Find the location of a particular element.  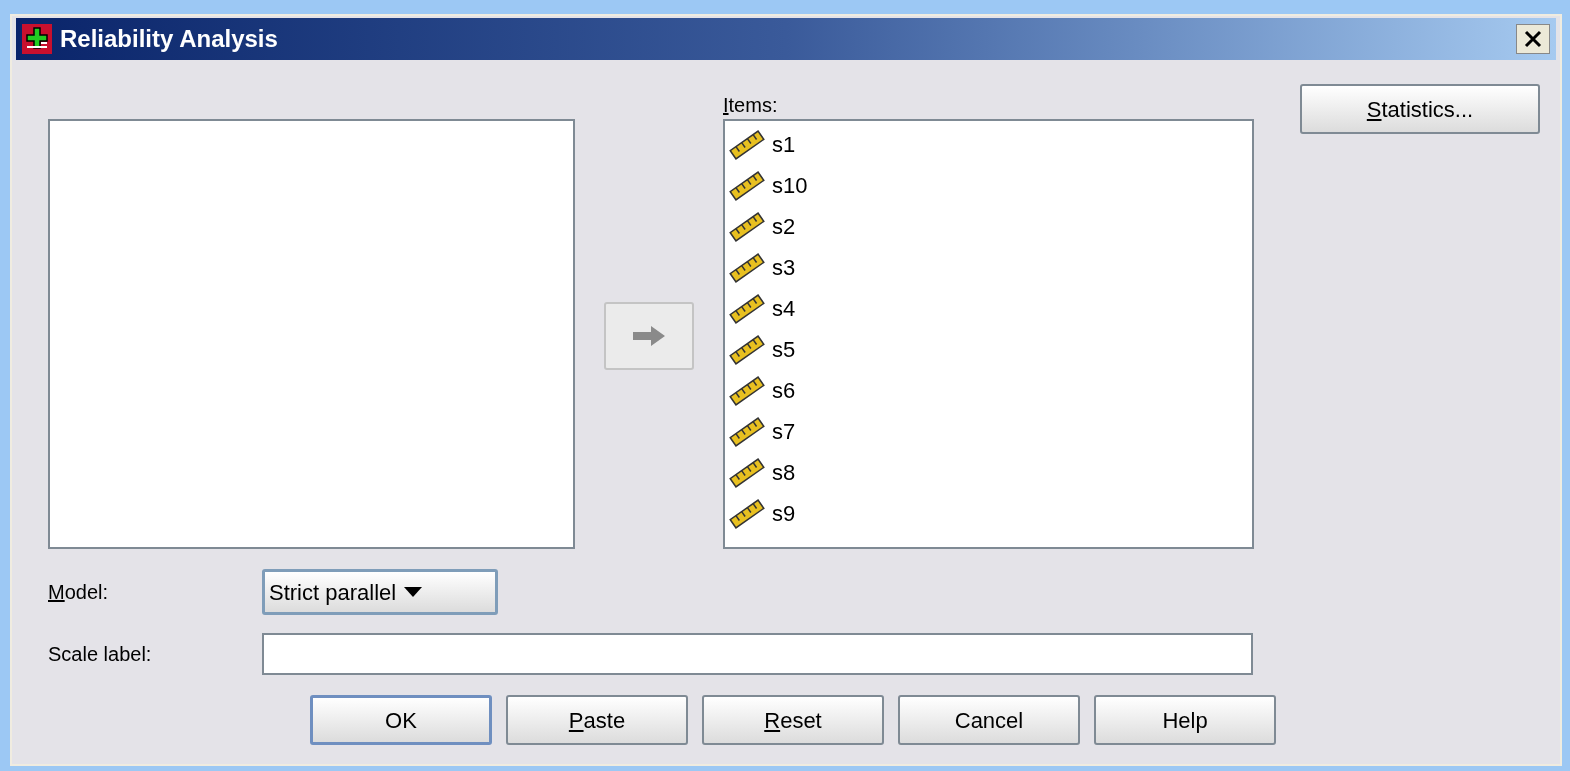

scale-label: Scale label: is located at coordinates (100, 654).